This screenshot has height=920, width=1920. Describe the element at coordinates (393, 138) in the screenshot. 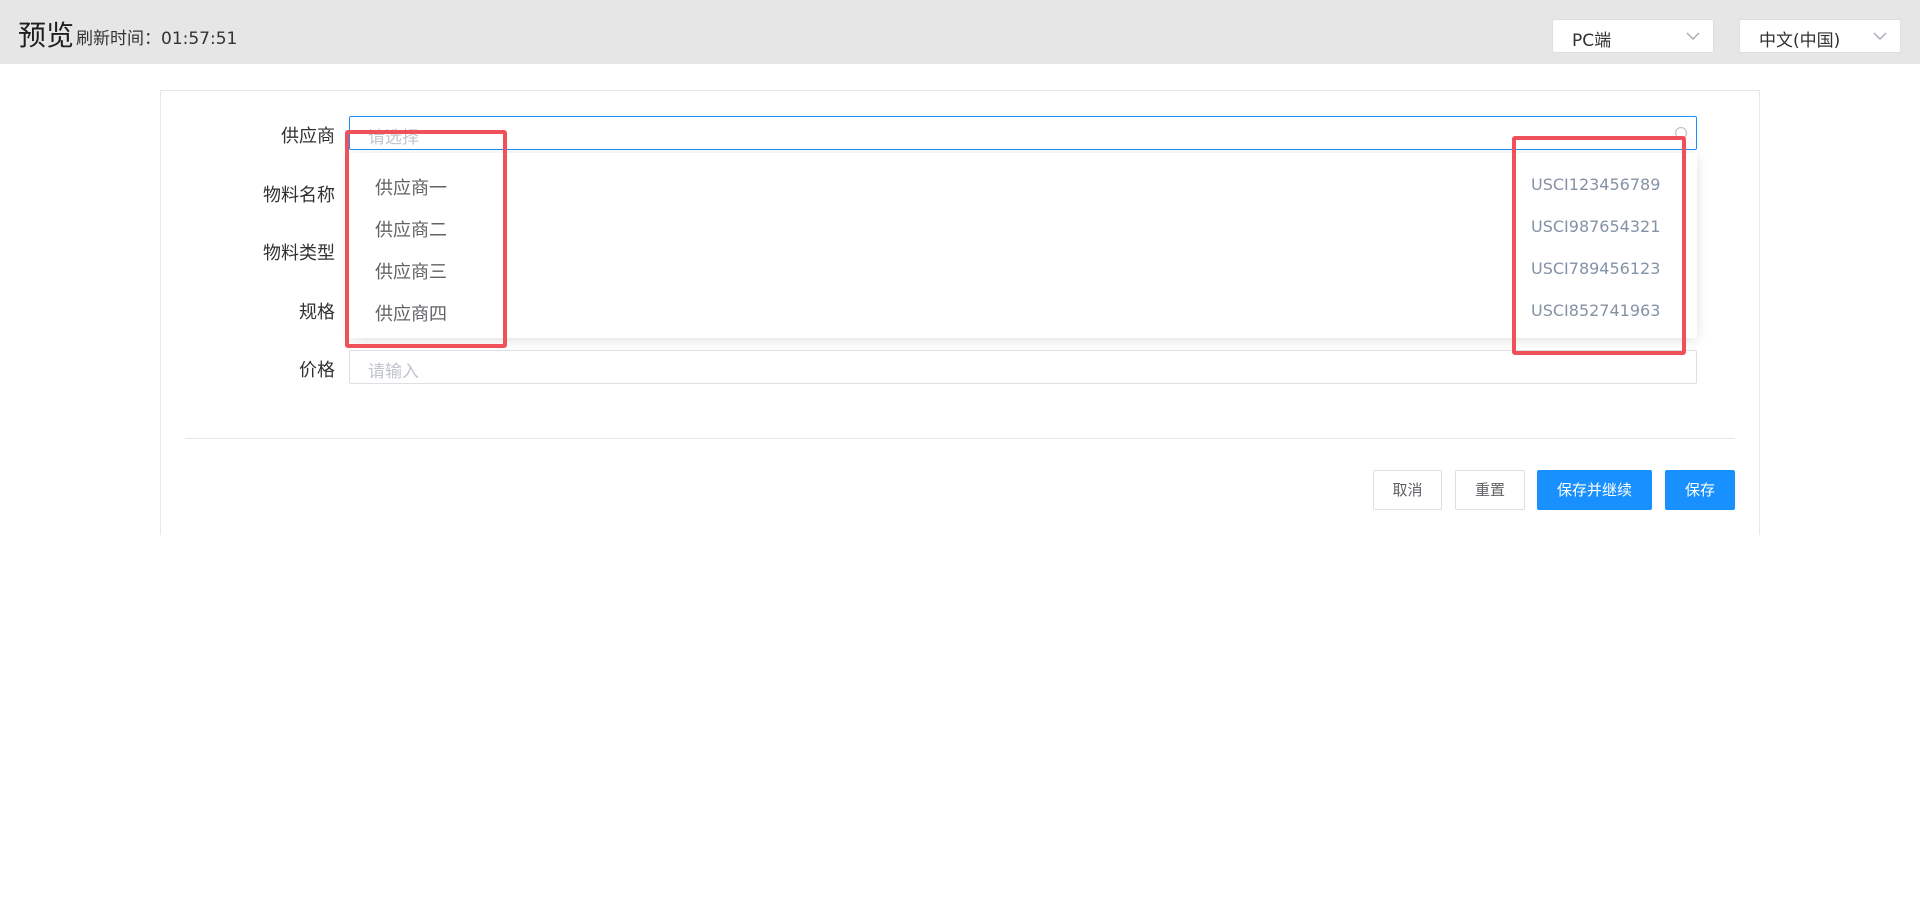

I see `supplier-select-placeholder: 请选择` at that location.